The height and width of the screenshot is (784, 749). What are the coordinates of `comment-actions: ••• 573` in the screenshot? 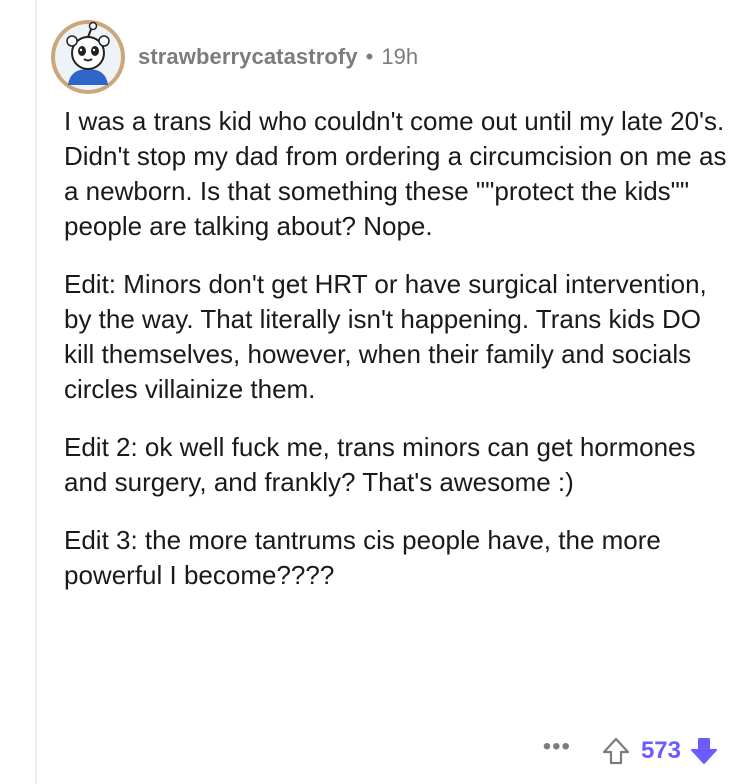 It's located at (631, 751).